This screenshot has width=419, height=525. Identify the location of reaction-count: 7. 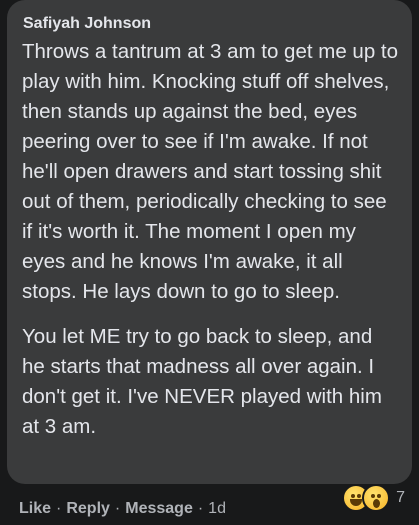
(400, 497).